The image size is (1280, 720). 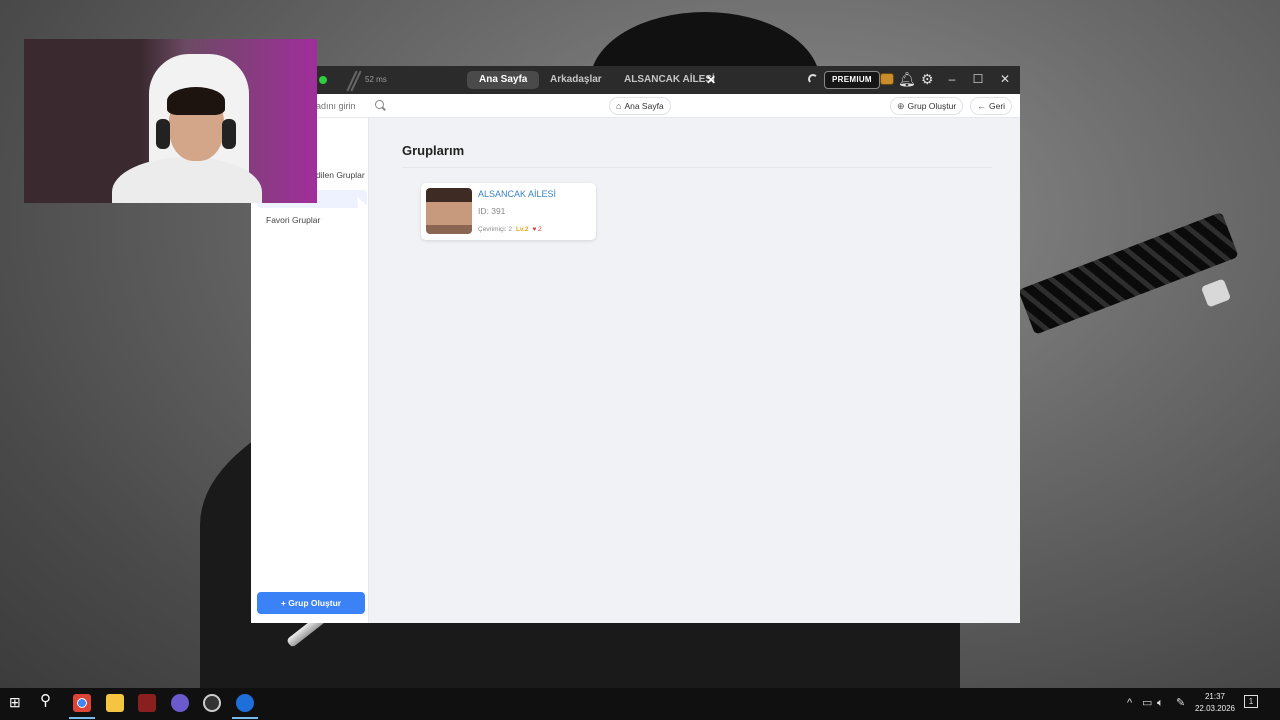 What do you see at coordinates (495, 229) in the screenshot?
I see `online-count: Çevrimiçi: 2` at bounding box center [495, 229].